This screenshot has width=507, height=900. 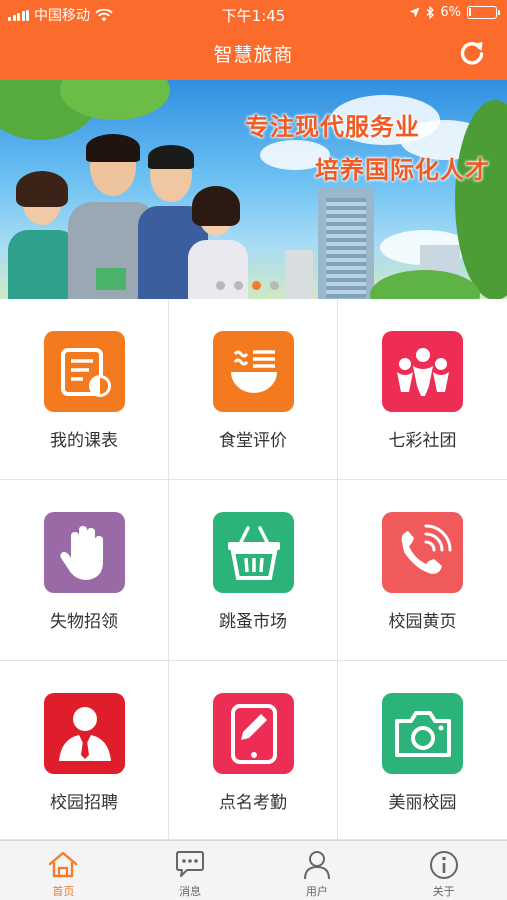 I want to click on tab-messages: 消息, so click(x=190, y=870).